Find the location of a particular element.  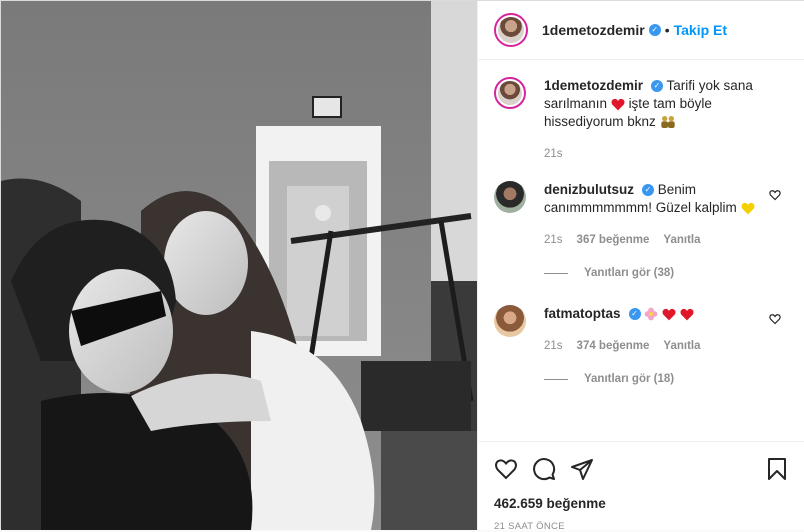

save-bookmark-icon is located at coordinates (777, 469).